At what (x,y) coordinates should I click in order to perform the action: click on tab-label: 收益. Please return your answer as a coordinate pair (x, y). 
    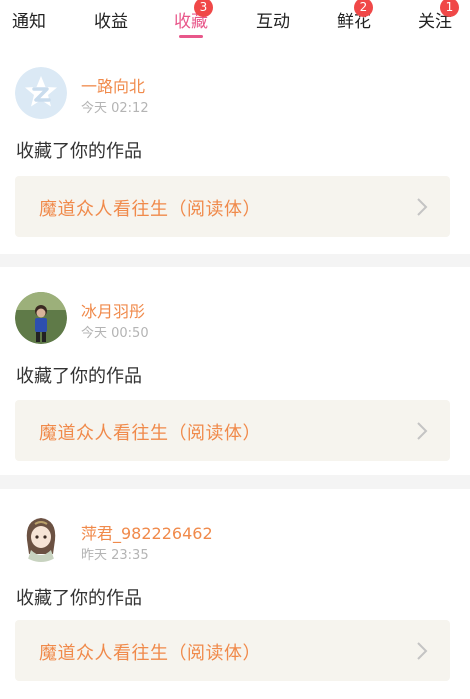
    Looking at the image, I should click on (111, 22).